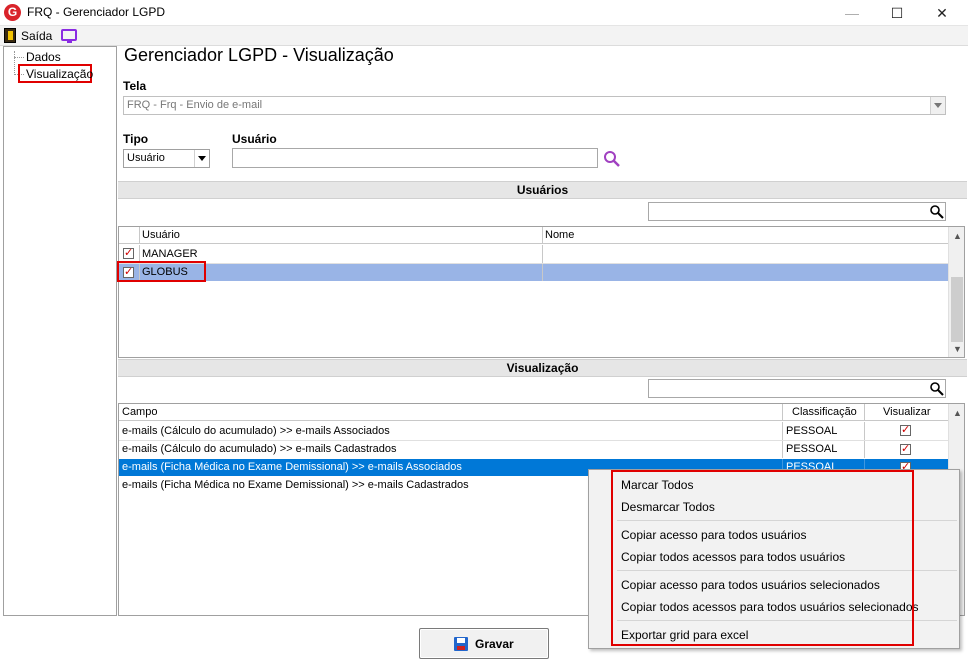 Image resolution: width=968 pixels, height=670 pixels. I want to click on gravar-button-label: Gravar, so click(494, 644).